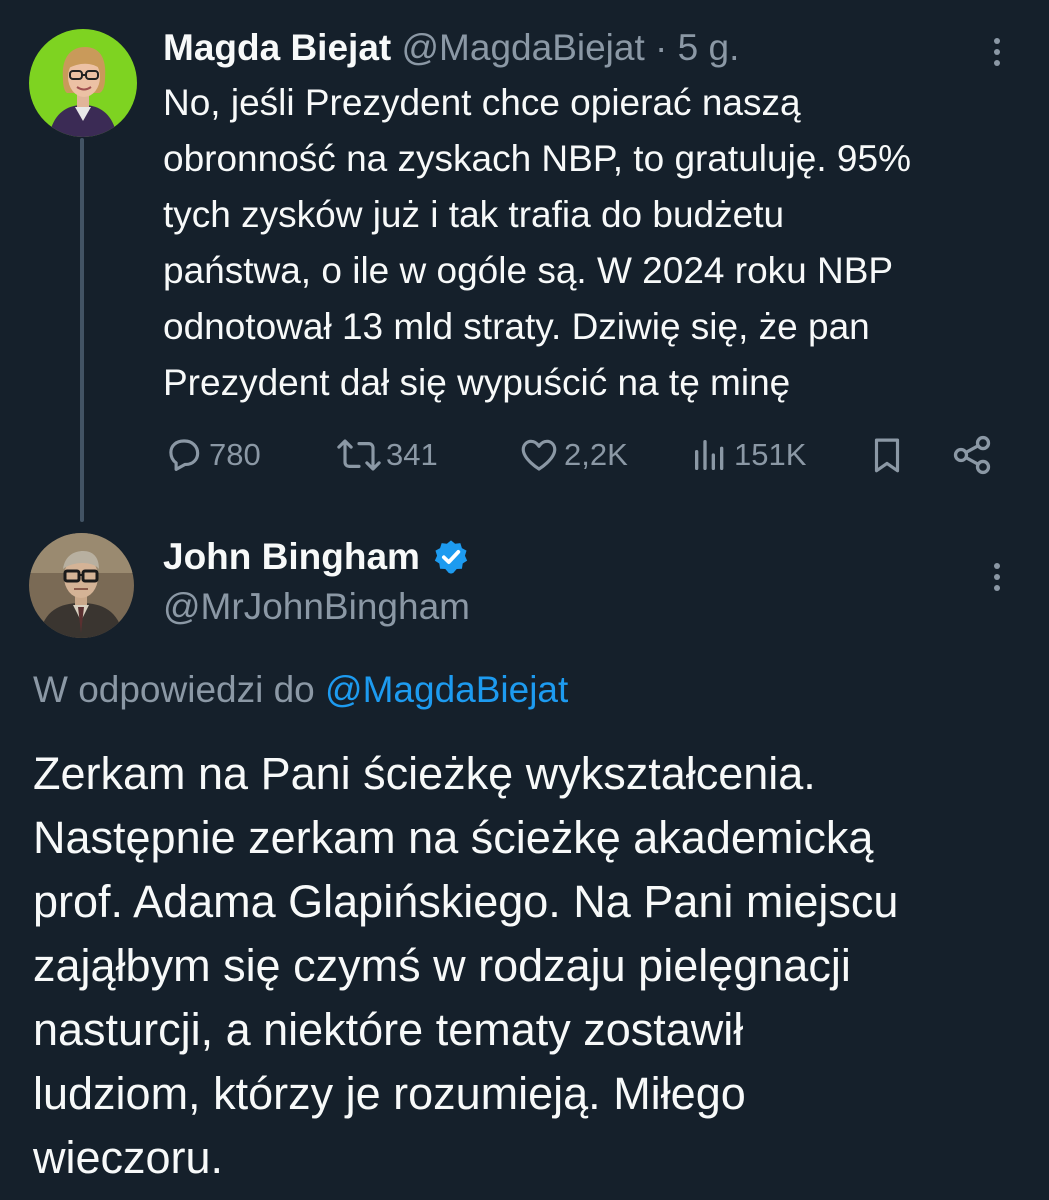 This screenshot has width=1049, height=1200. I want to click on like-icon, so click(539, 455).